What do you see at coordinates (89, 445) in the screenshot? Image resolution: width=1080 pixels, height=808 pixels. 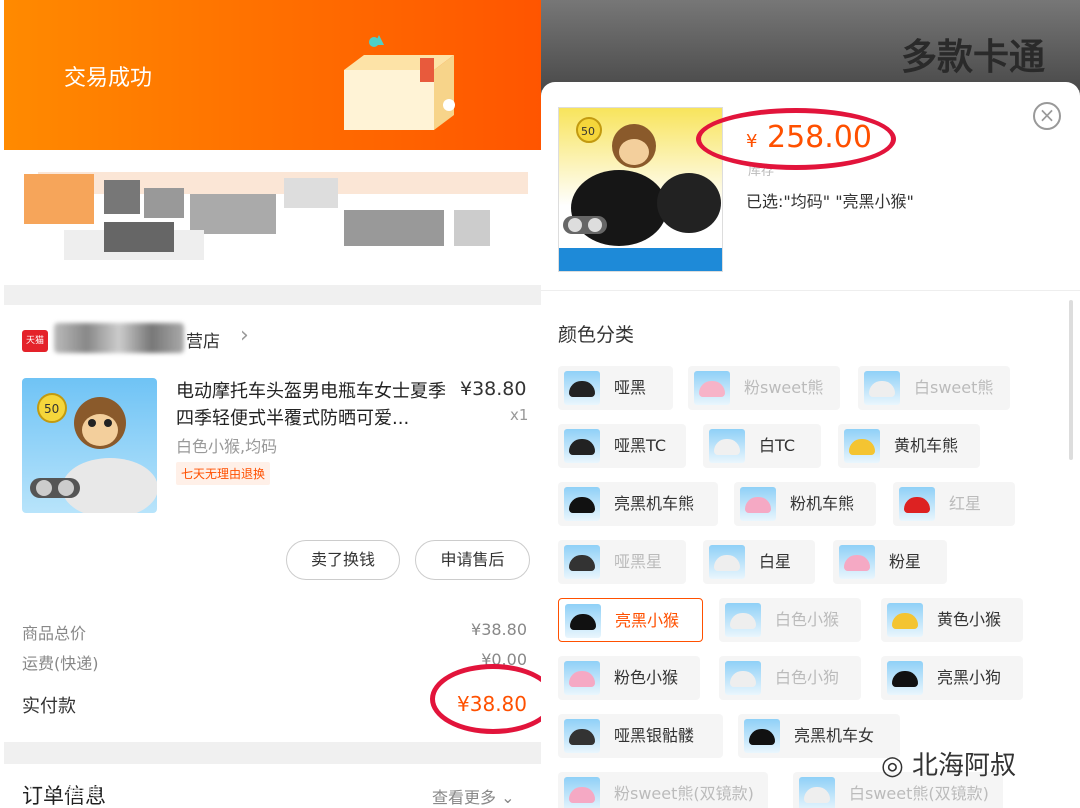 I see `product-thumbnail: 50` at bounding box center [89, 445].